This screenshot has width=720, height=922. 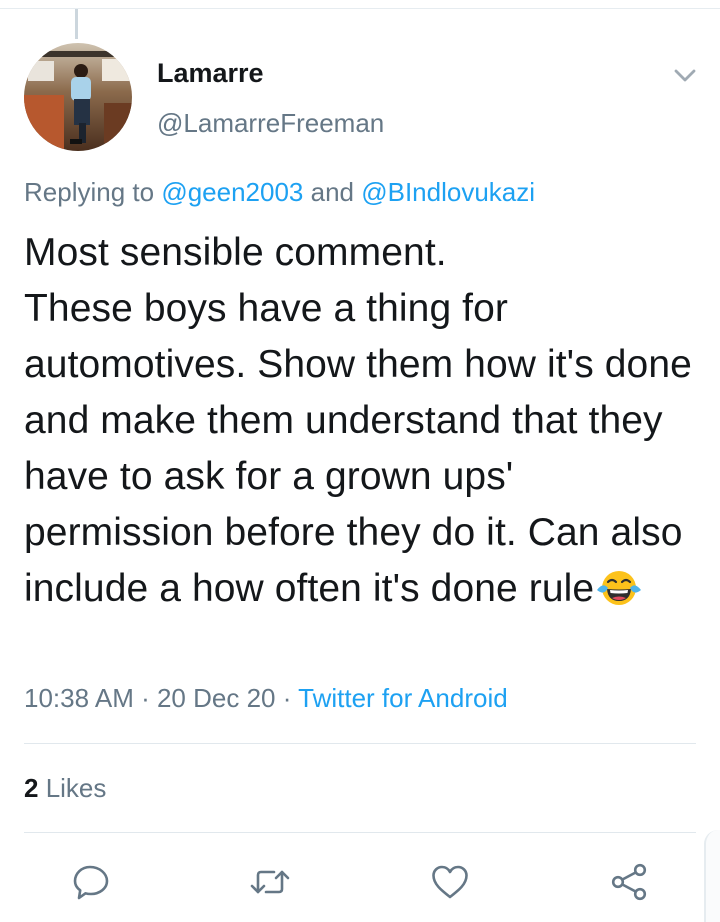 What do you see at coordinates (685, 75) in the screenshot?
I see `chevron-down-icon` at bounding box center [685, 75].